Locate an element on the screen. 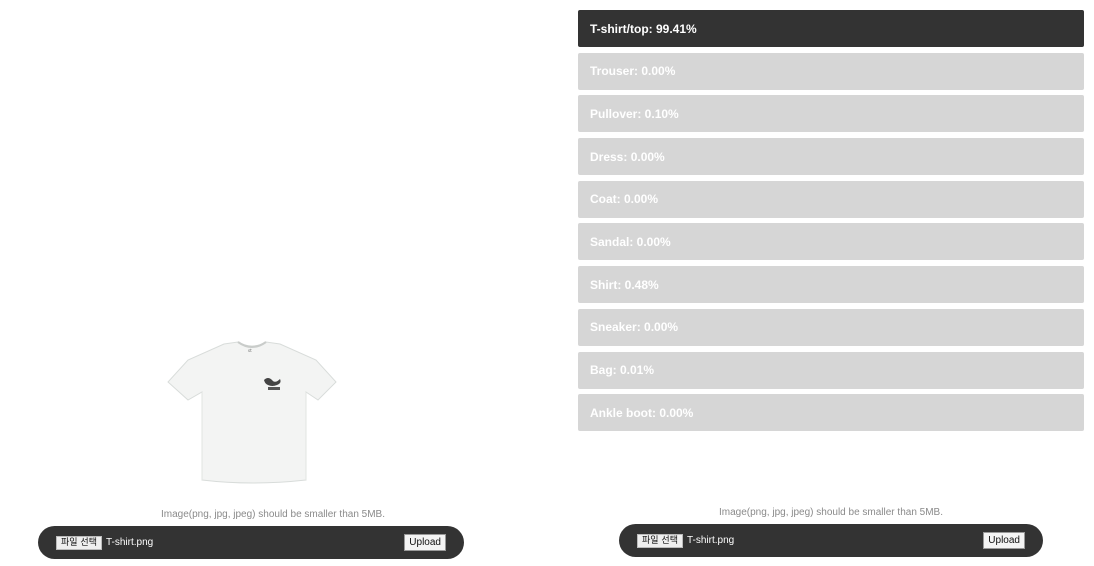  prediction-bar-bag: Bag: 0.01% is located at coordinates (831, 370).